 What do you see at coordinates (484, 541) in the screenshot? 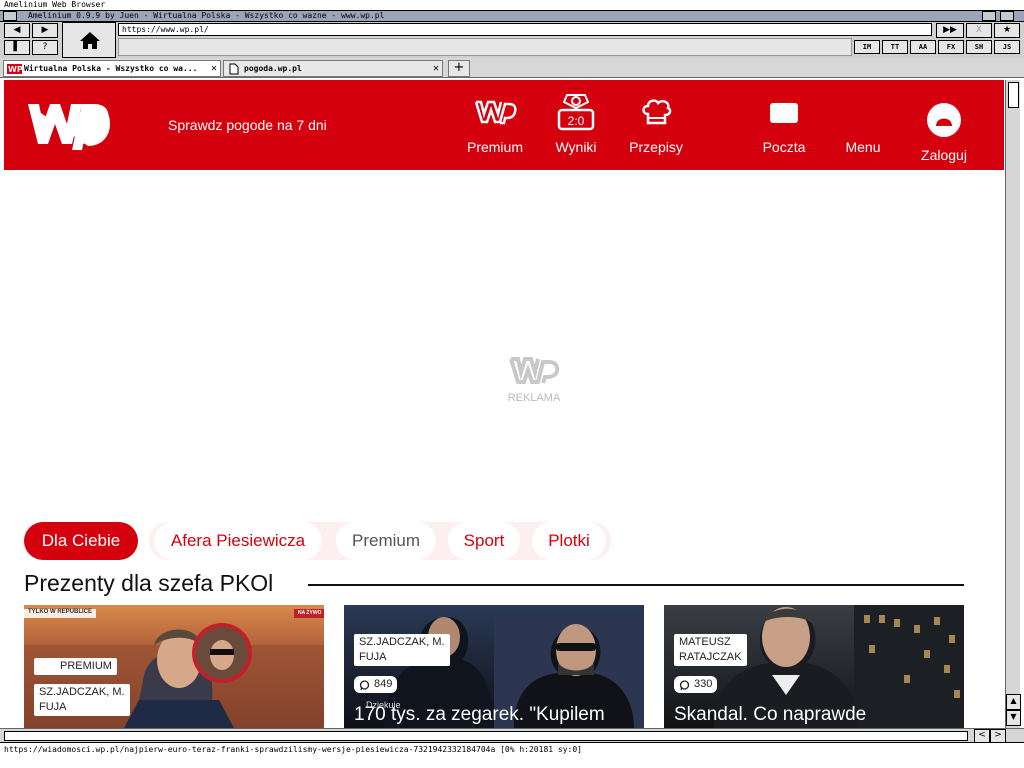
I see `pill-sport: Sport` at bounding box center [484, 541].